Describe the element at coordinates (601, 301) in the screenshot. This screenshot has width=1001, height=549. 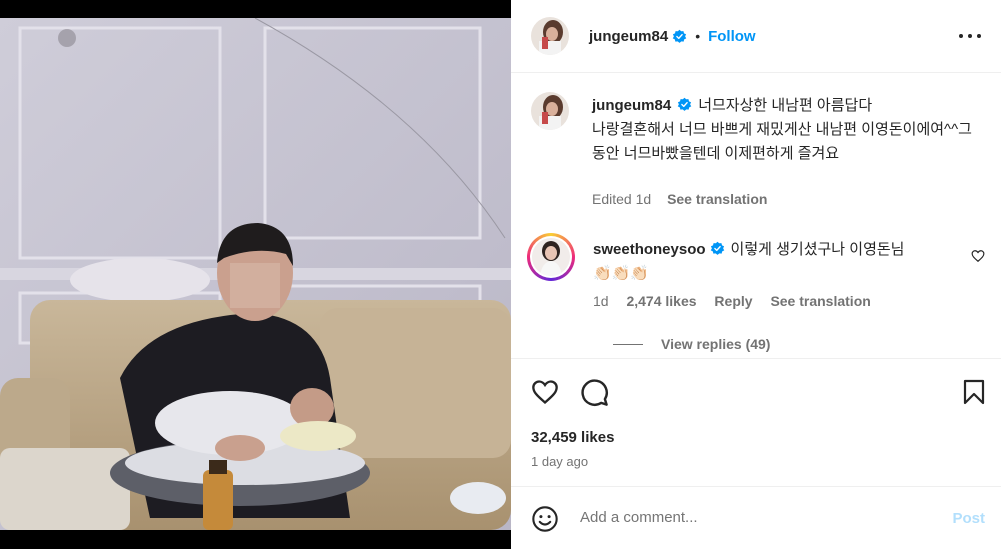
I see `comment-age: 1d` at that location.